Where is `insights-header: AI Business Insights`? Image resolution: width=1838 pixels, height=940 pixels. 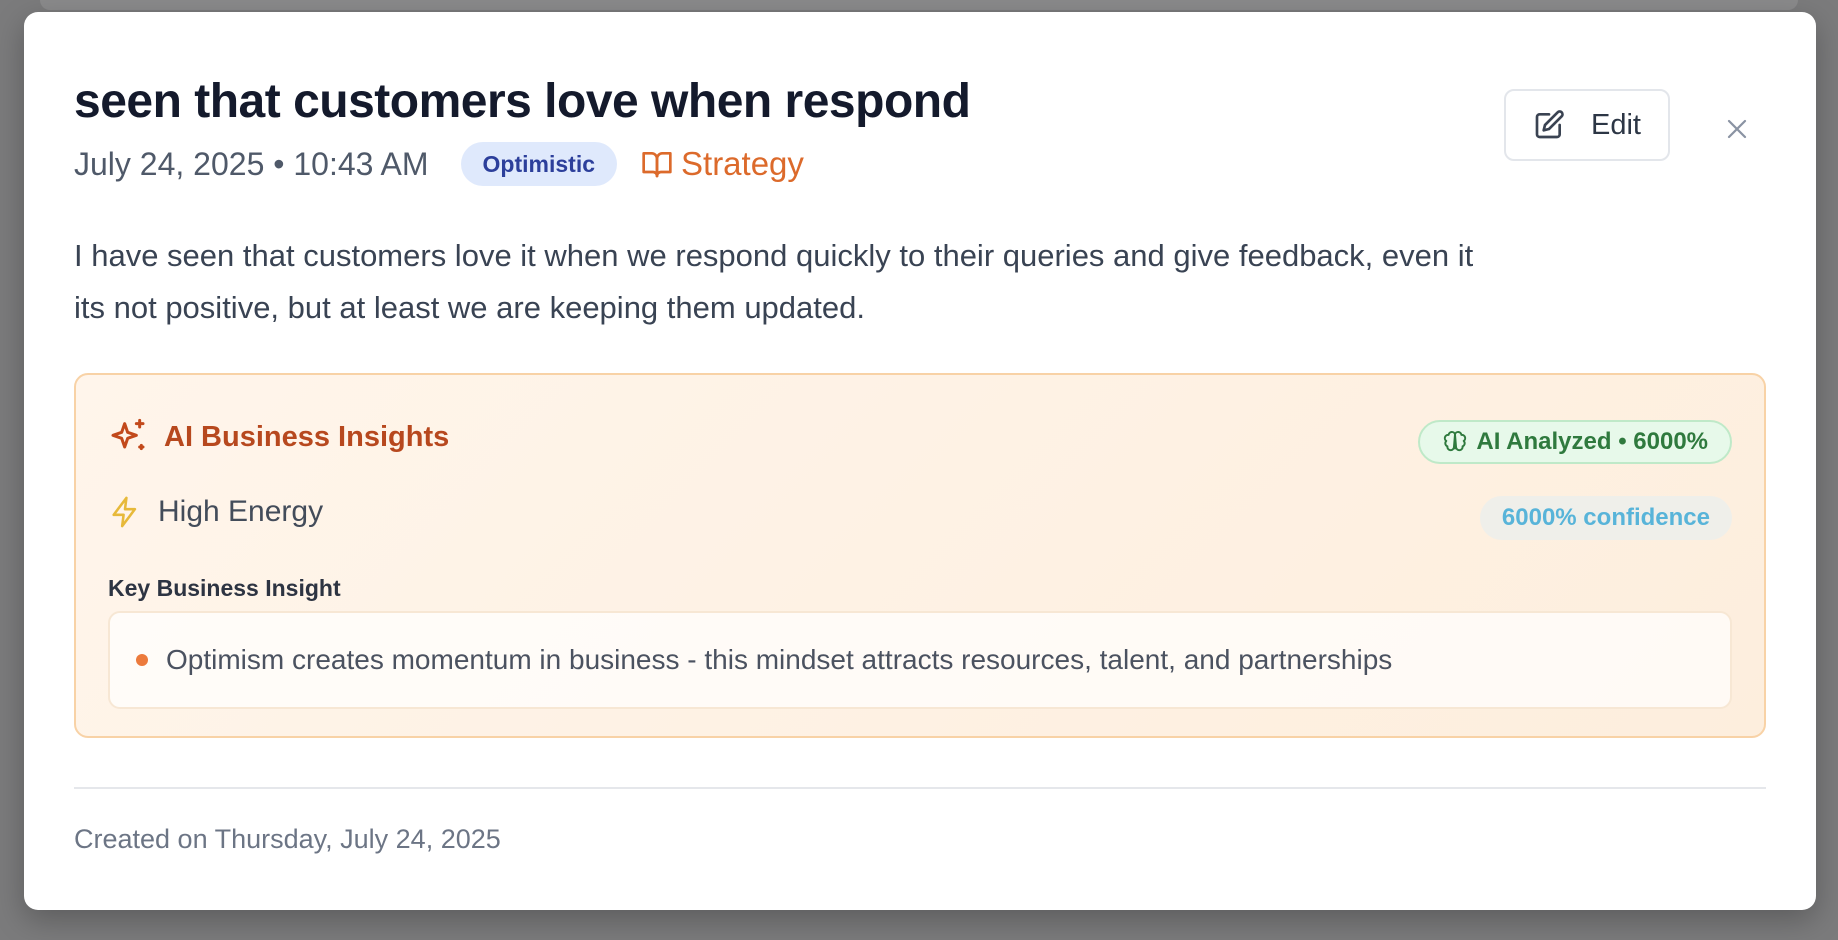
insights-header: AI Business Insights is located at coordinates (278, 437).